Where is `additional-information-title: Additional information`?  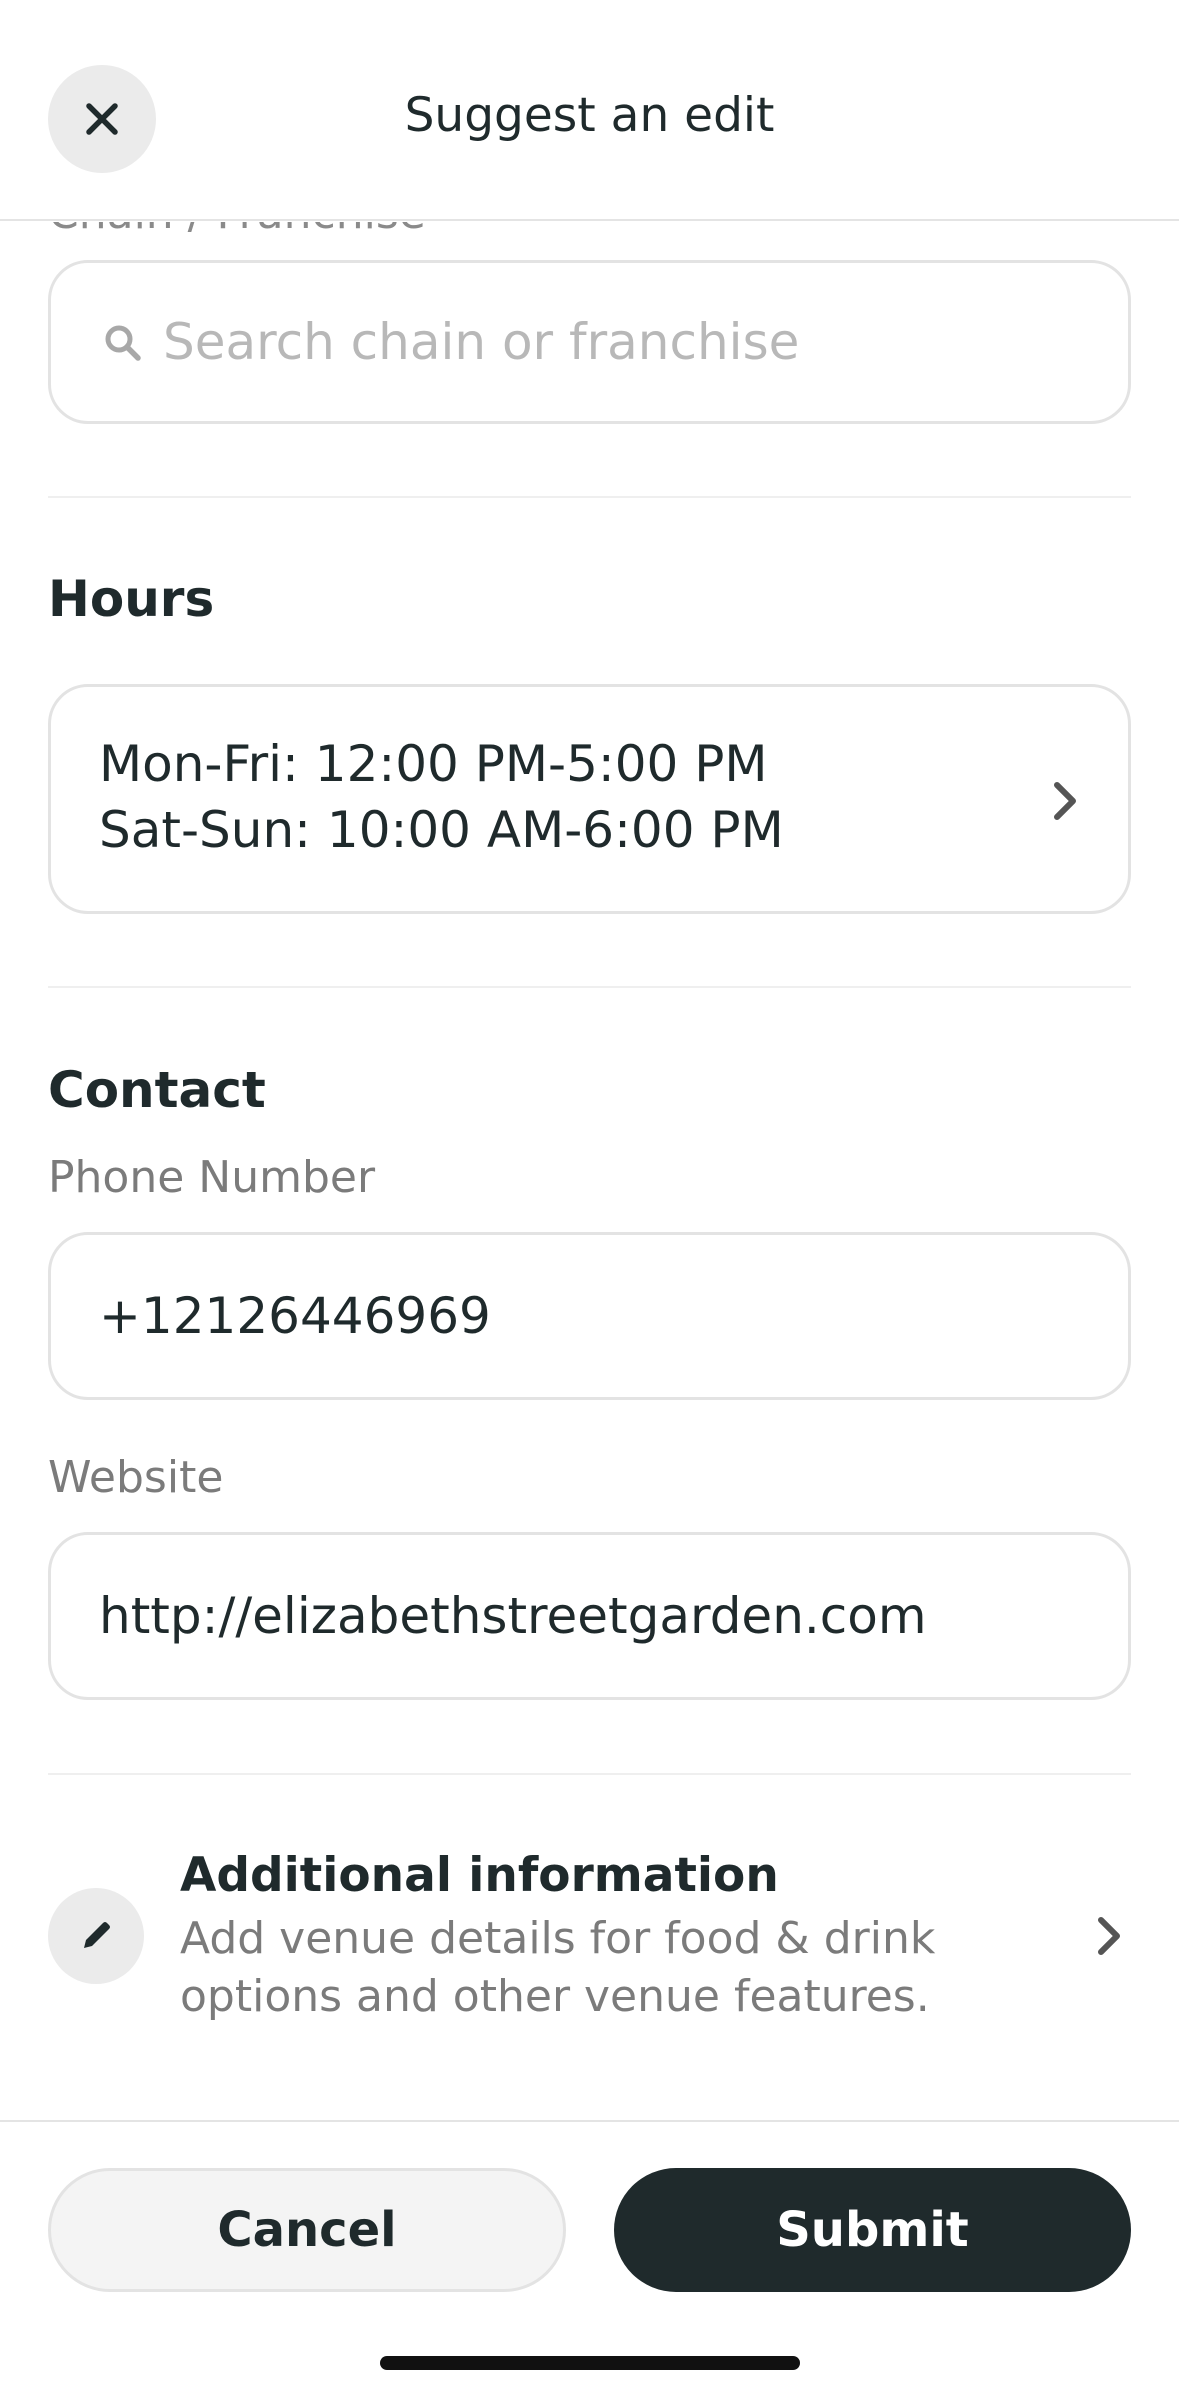
additional-information-title: Additional information is located at coordinates (479, 1875).